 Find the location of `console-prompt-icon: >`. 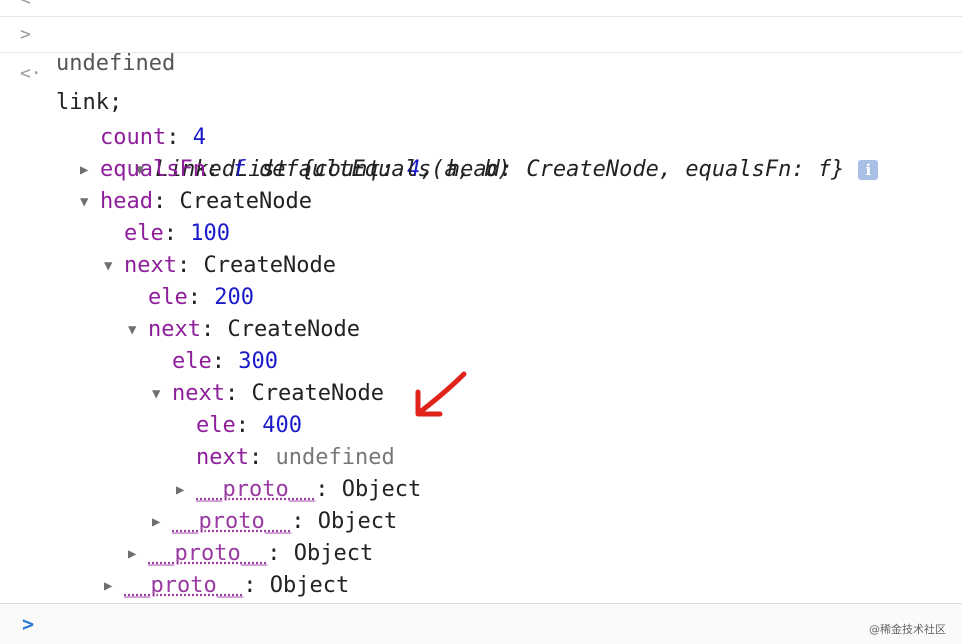

console-prompt-icon: > is located at coordinates (28, 624).